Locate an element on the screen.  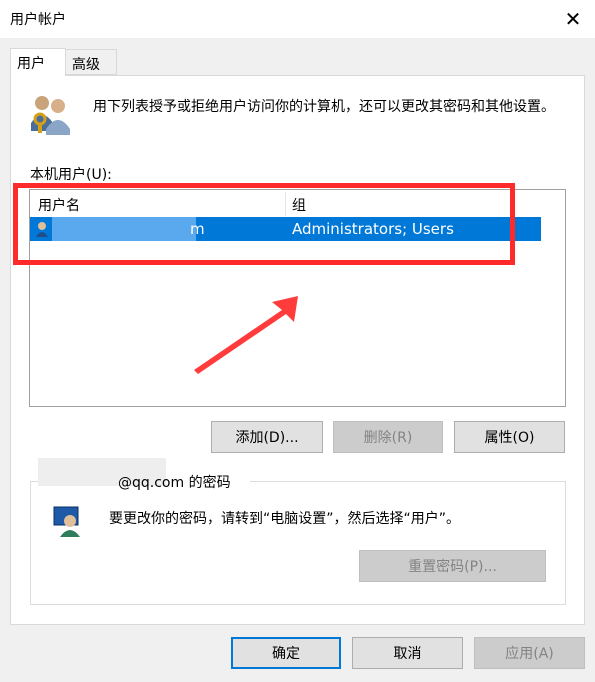
apply-button: 应用(A) is located at coordinates (529, 653).